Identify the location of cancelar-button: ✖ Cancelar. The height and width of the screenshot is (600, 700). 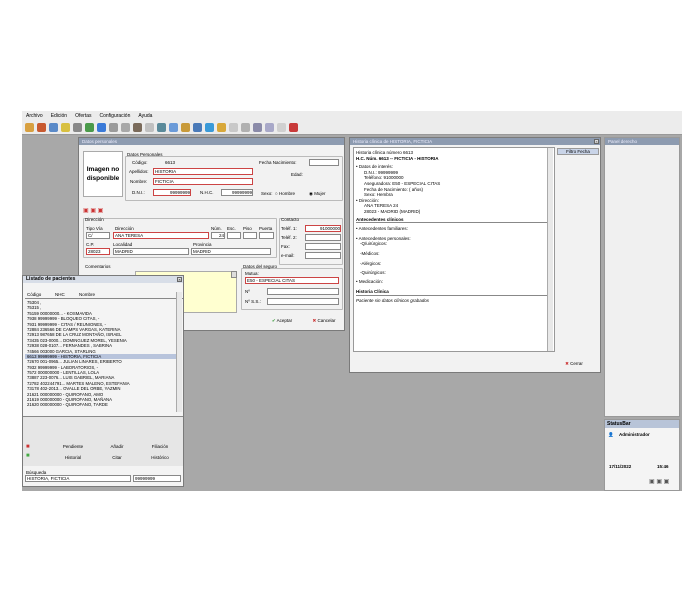
(324, 321).